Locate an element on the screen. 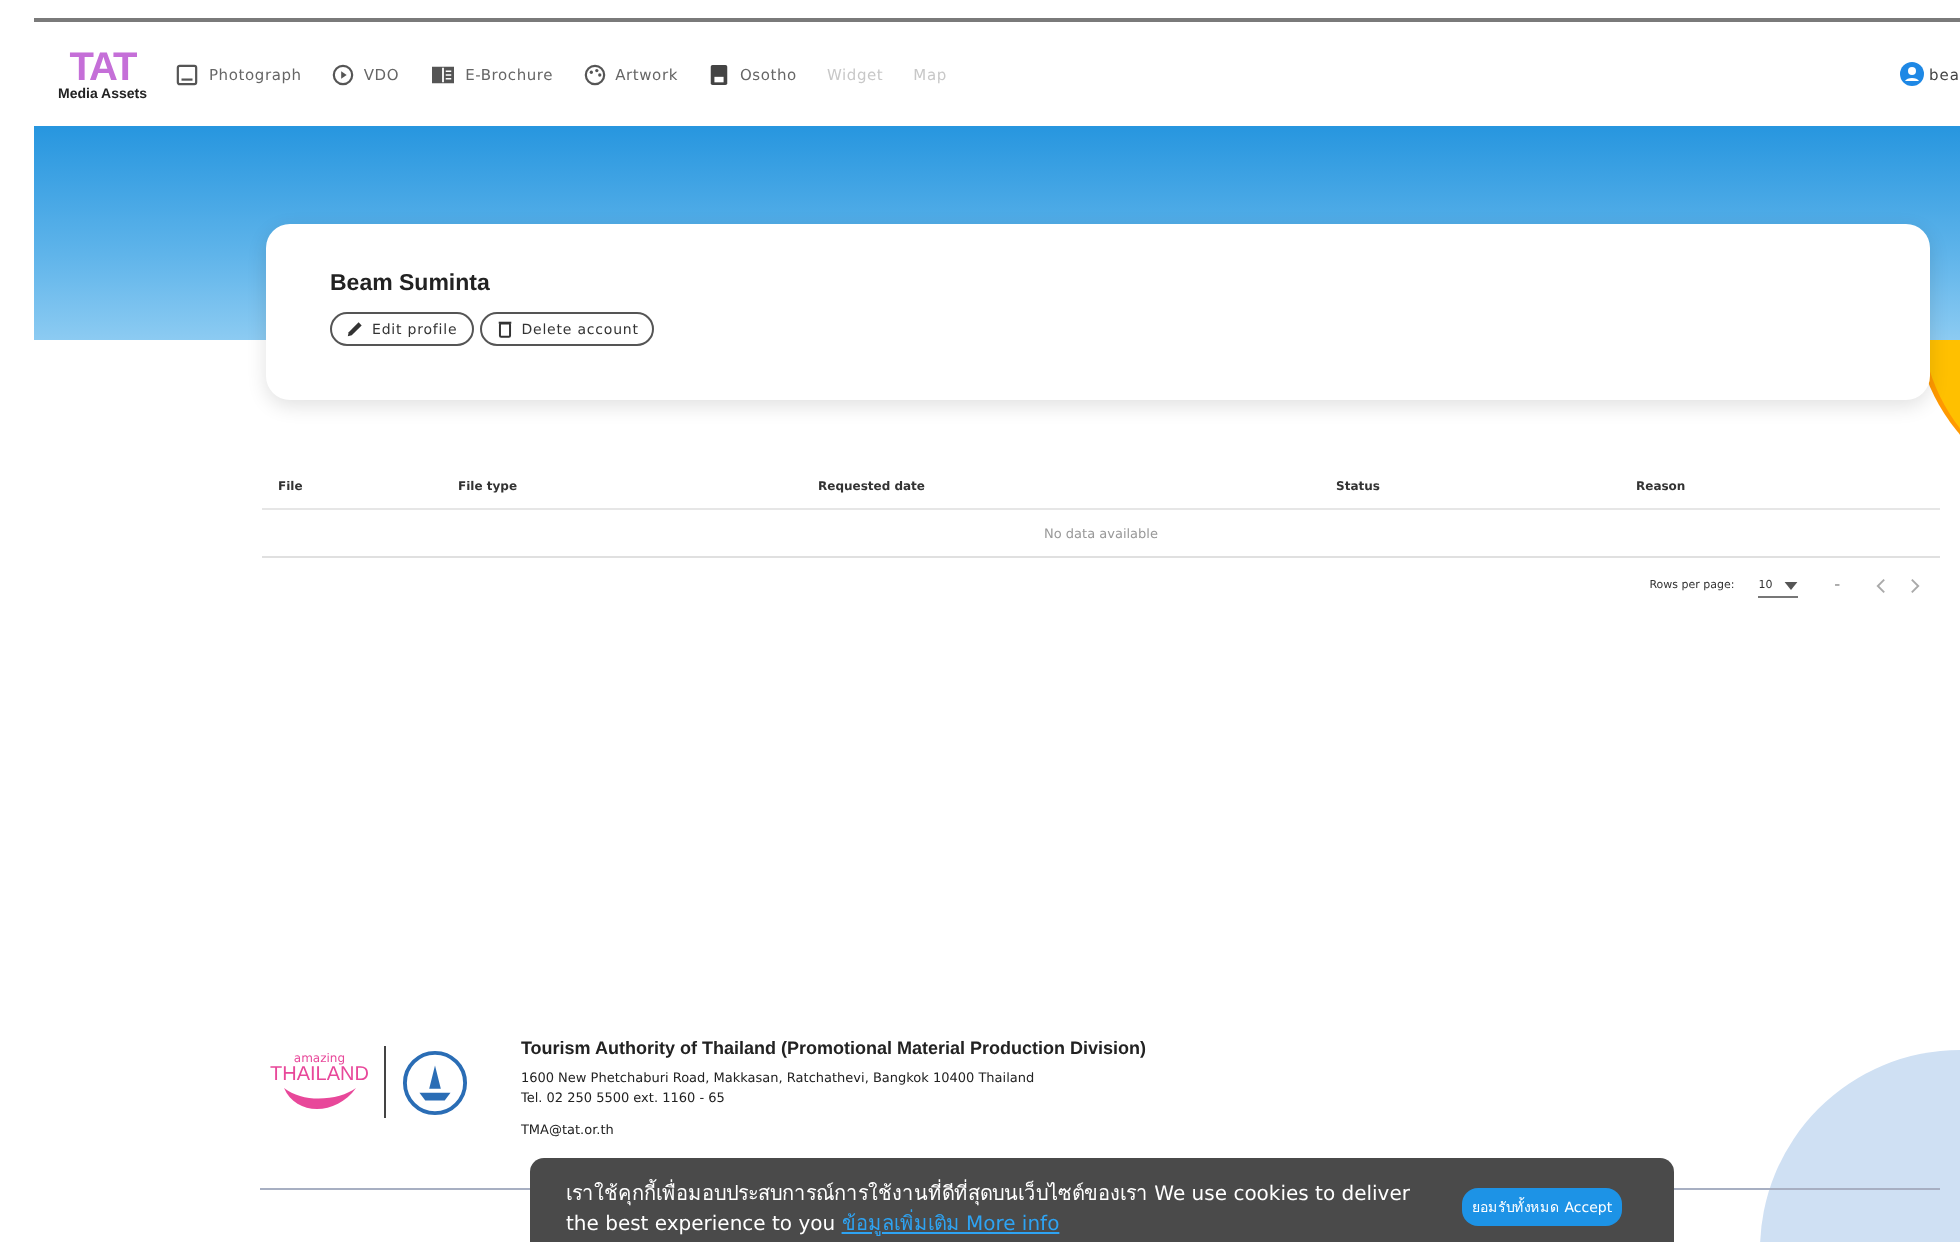 The width and height of the screenshot is (1960, 1242). logo-mark: TAT is located at coordinates (102, 67).